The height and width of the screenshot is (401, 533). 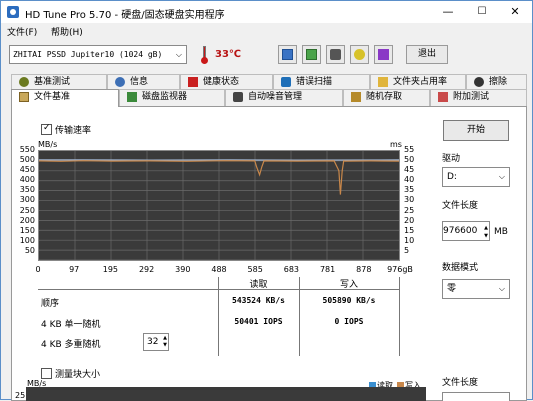 What do you see at coordinates (23, 199) in the screenshot?
I see `y-tick-label: 300` at bounding box center [23, 199].